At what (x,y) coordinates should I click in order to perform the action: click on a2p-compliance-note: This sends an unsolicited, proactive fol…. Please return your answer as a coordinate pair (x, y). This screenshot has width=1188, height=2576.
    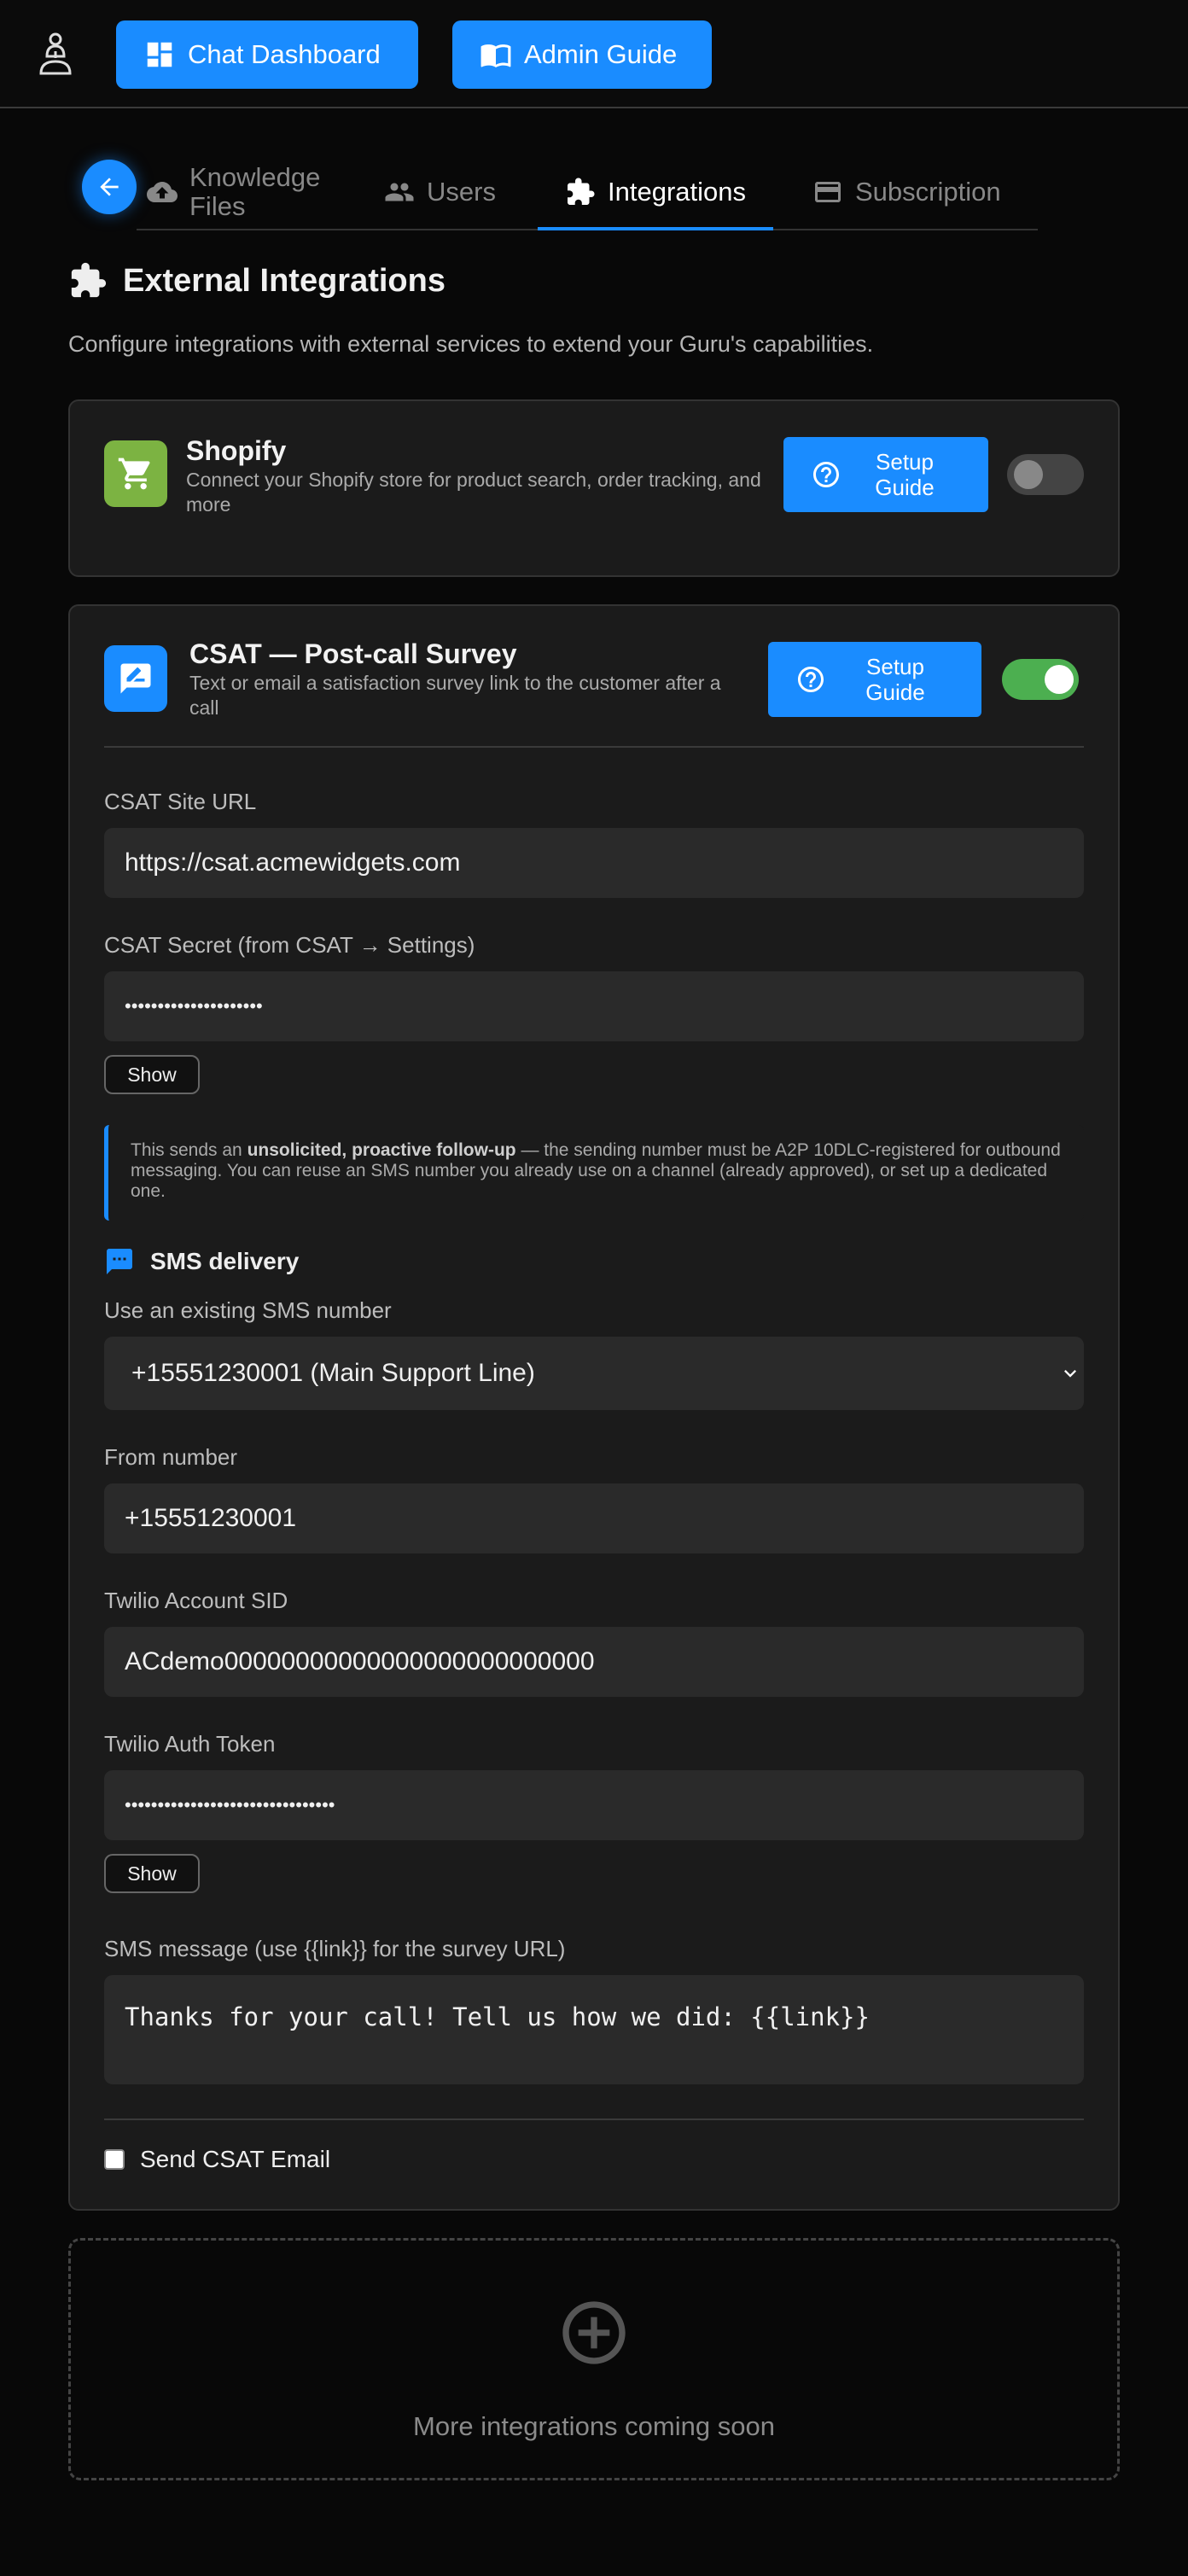
    Looking at the image, I should click on (594, 1173).